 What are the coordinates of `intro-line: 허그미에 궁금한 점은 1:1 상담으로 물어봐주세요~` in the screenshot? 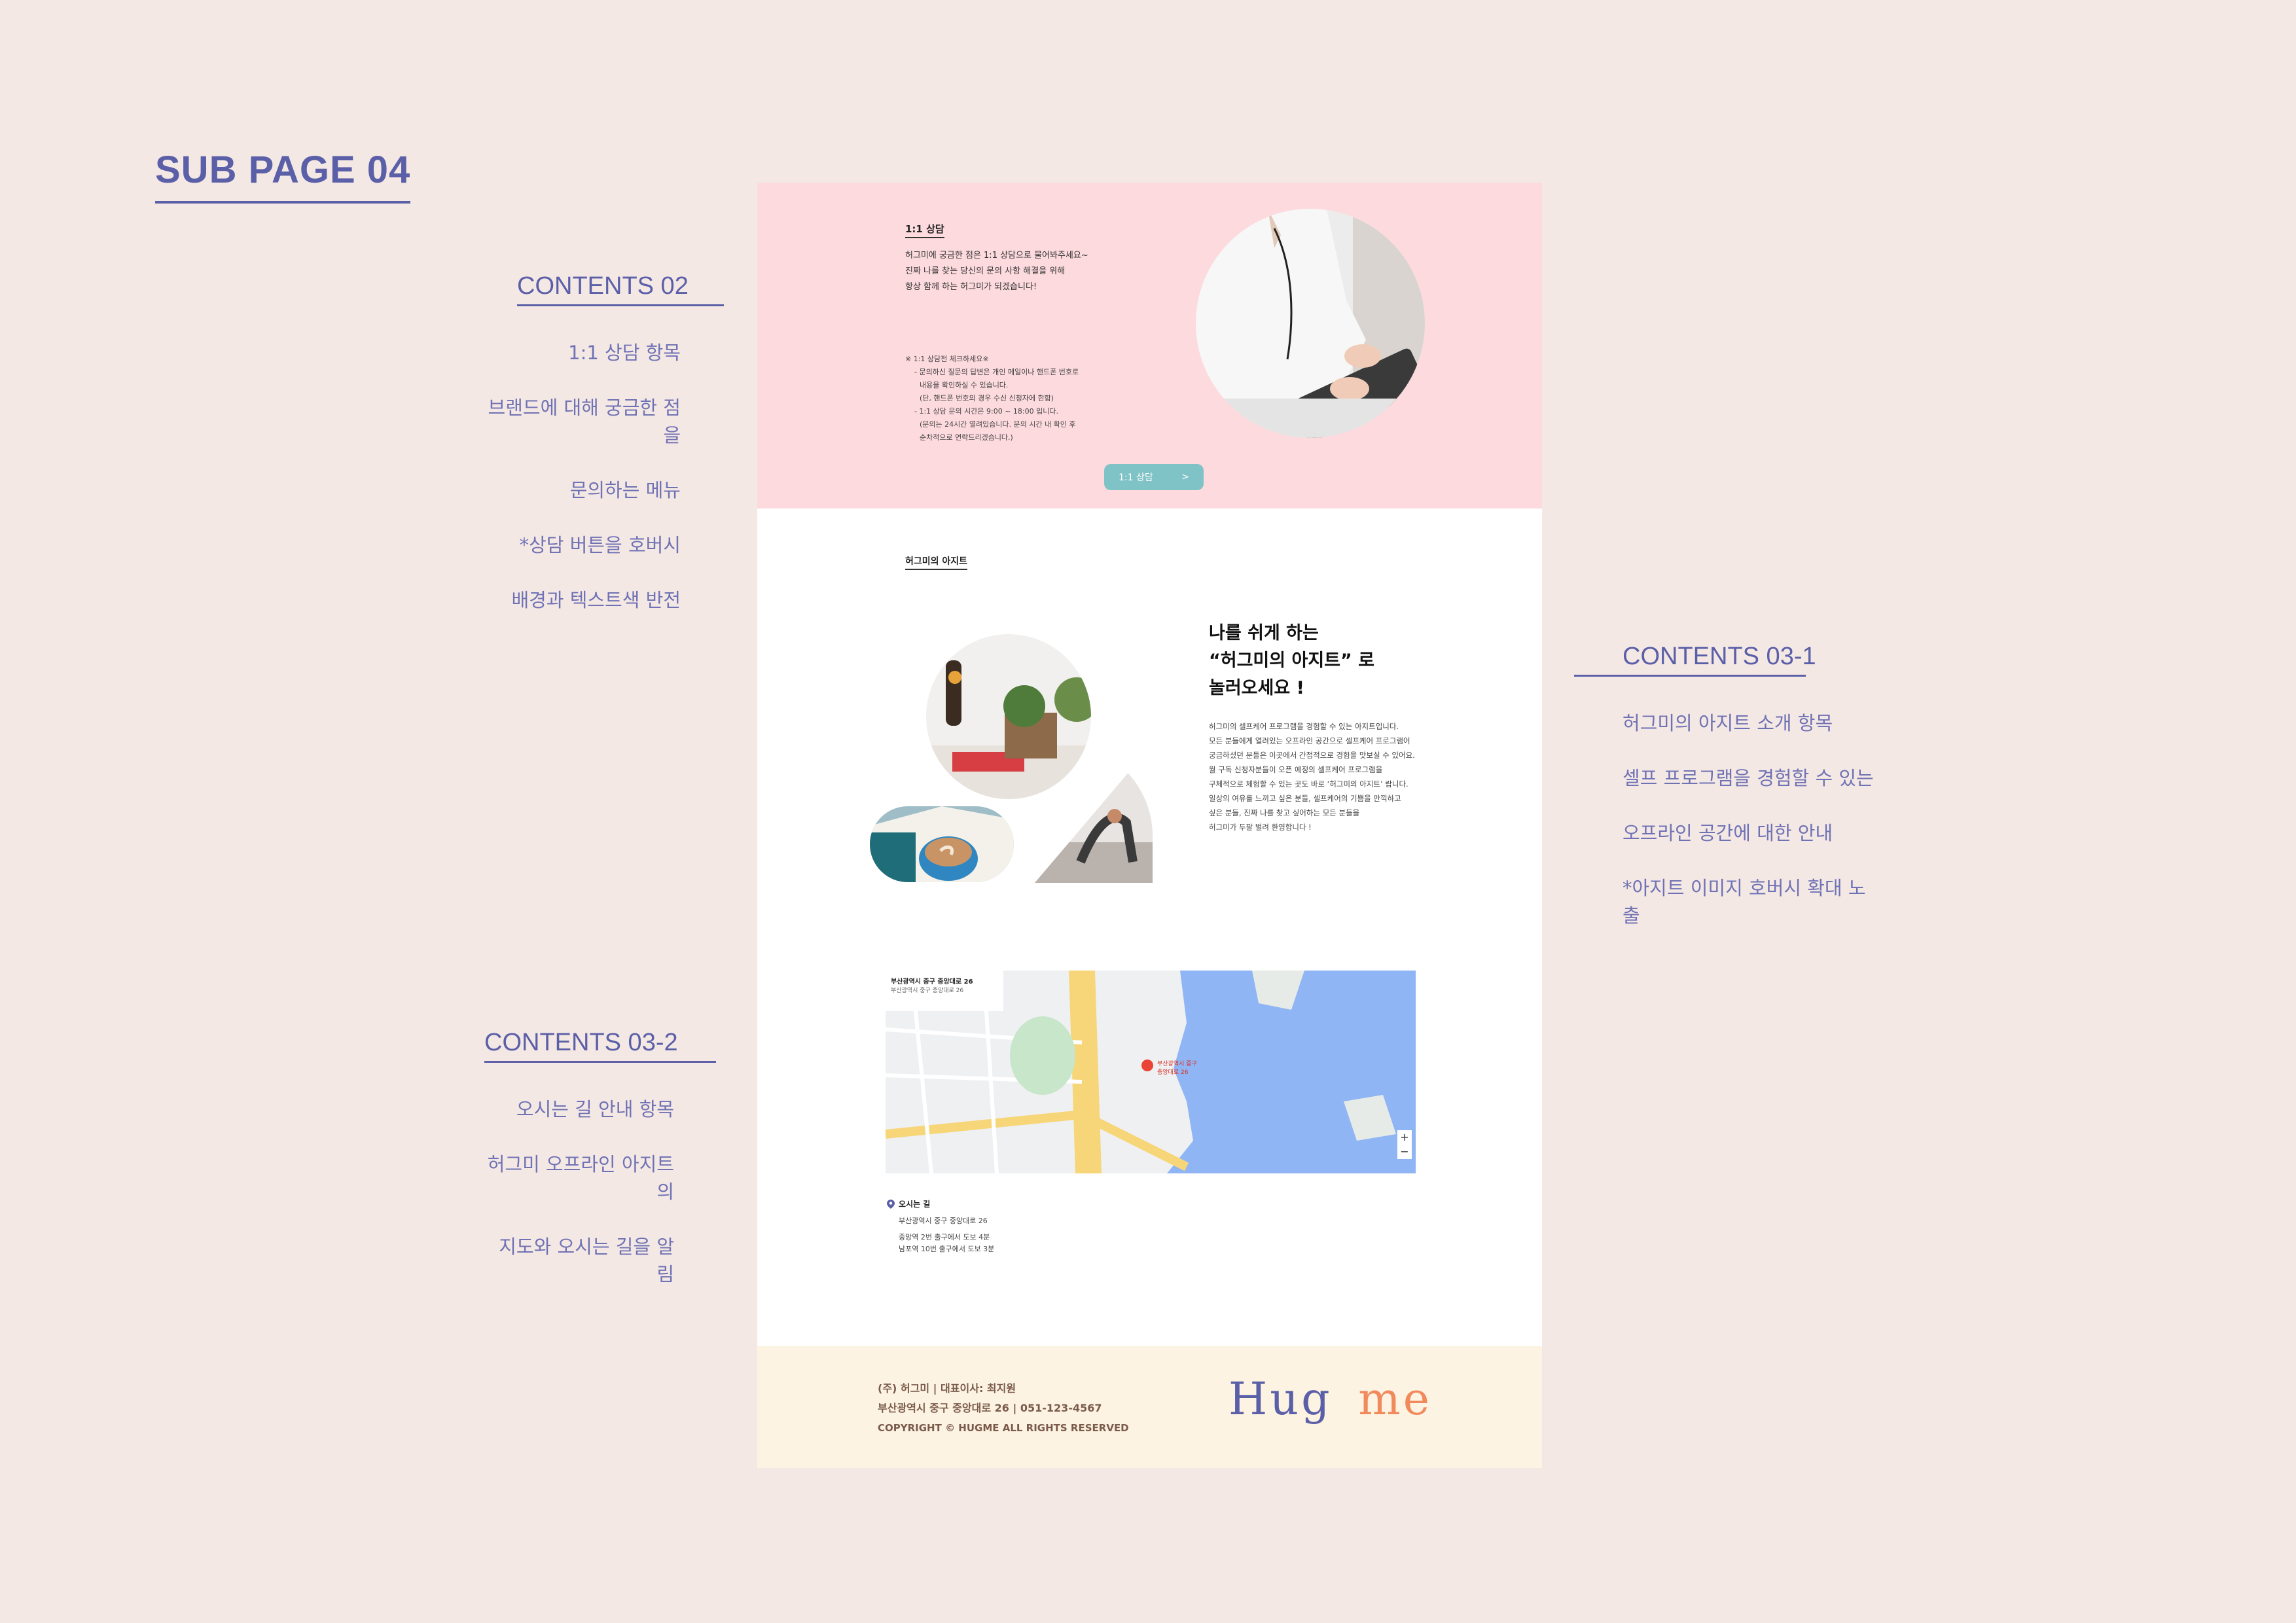 It's located at (996, 255).